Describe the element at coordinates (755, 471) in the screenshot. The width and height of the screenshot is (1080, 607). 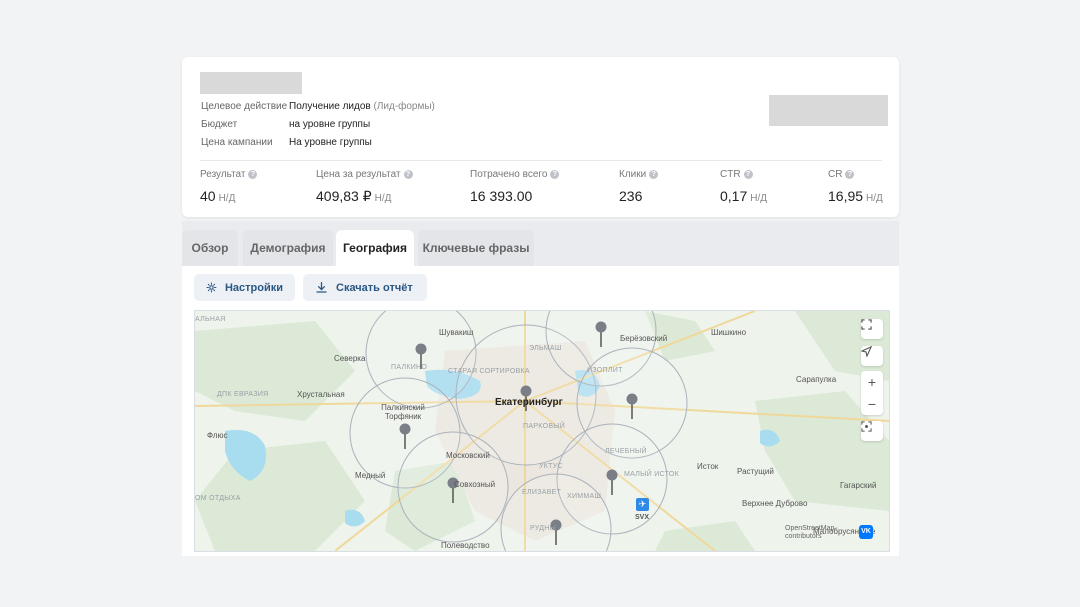
I see `map-label: Растущий` at that location.